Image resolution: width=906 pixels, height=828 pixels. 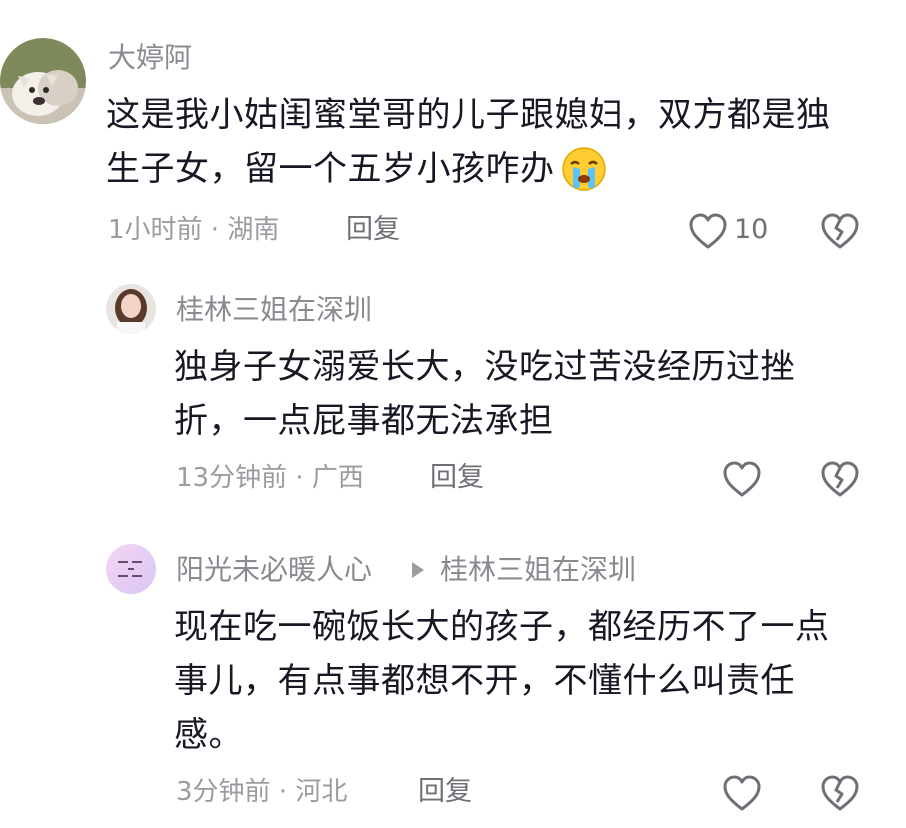 What do you see at coordinates (484, 367) in the screenshot?
I see `comment-text-line: 独身子女溺爱长大，没吃过苦没经历过挫` at bounding box center [484, 367].